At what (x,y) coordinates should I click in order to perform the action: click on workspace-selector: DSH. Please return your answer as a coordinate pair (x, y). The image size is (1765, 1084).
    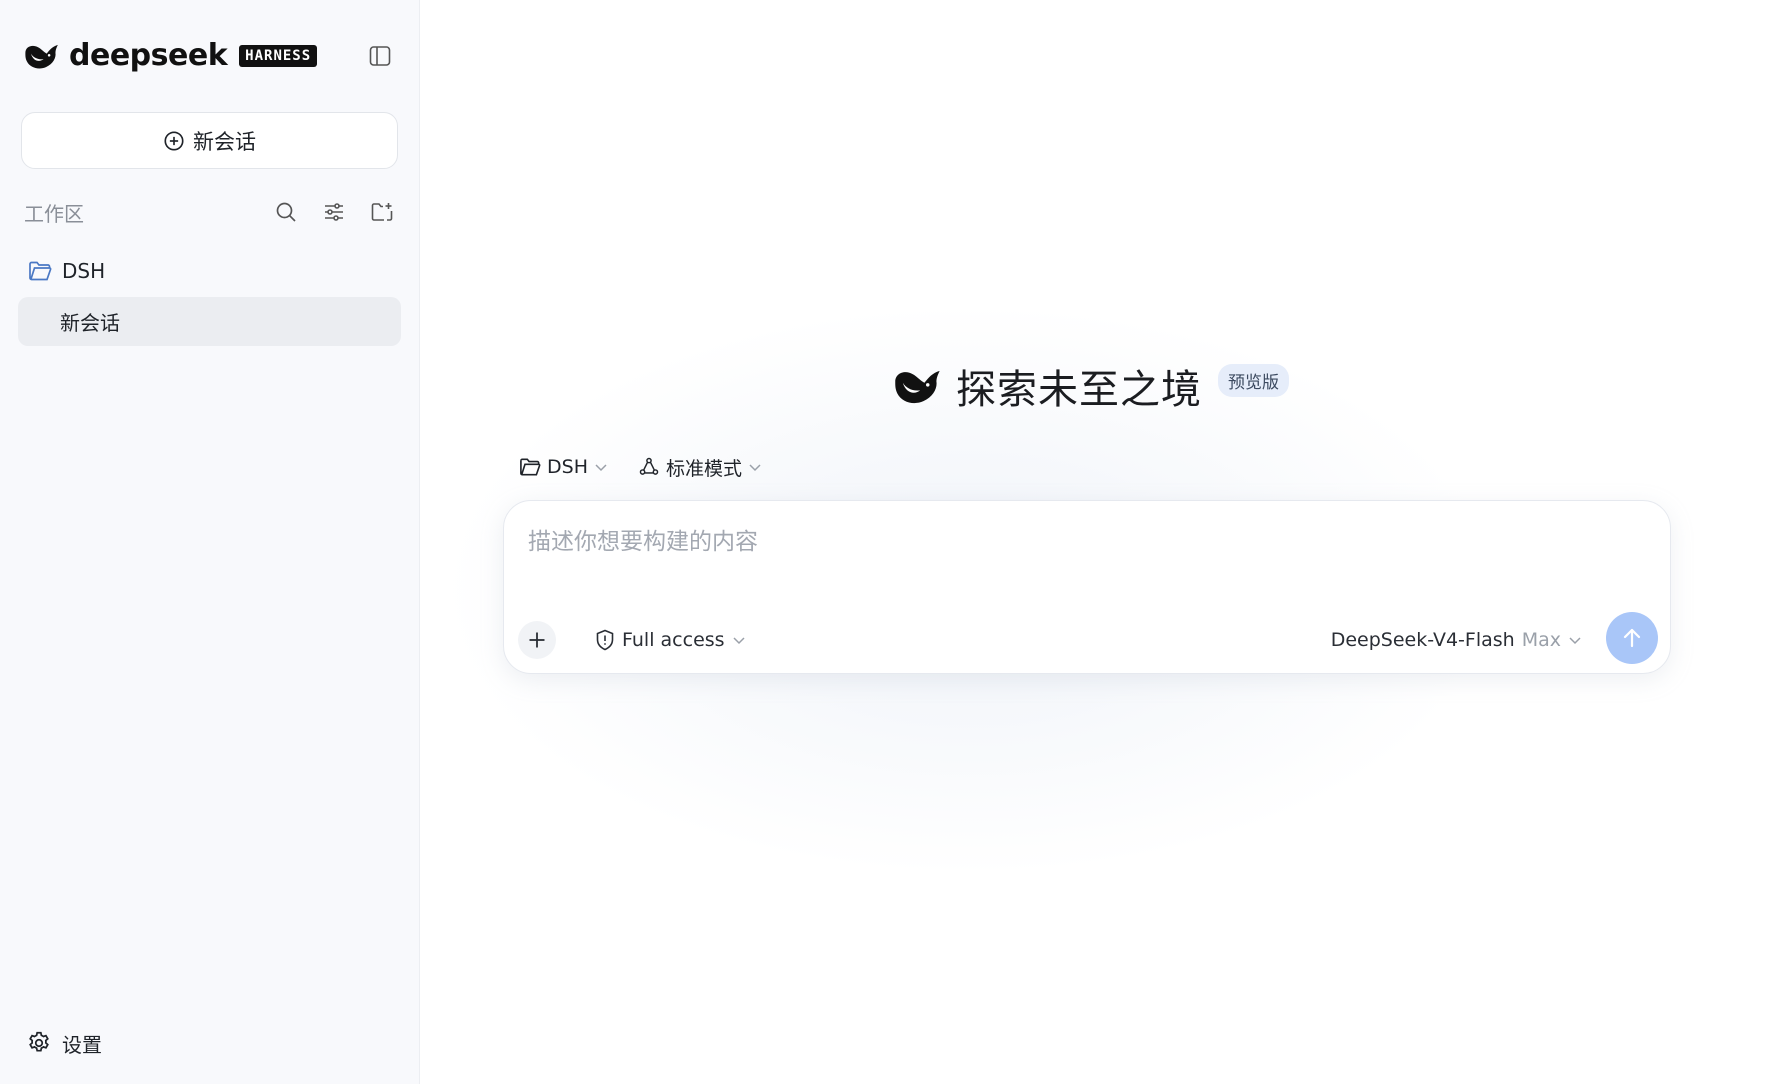
    Looking at the image, I should click on (563, 467).